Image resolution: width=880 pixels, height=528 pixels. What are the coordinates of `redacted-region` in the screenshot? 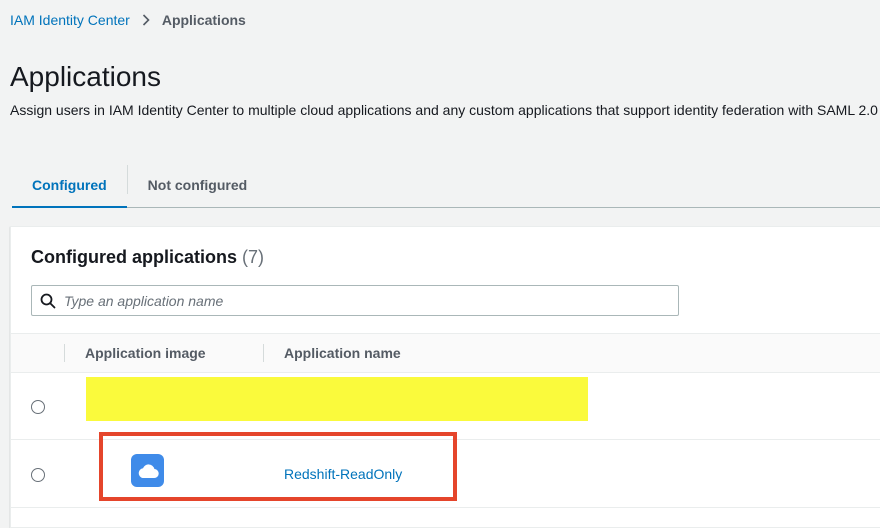 It's located at (337, 399).